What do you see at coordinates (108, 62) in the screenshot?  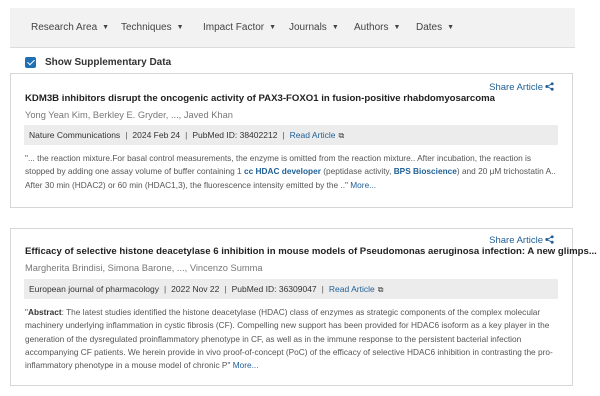 I see `supplementary-label: Show Supplementary Data` at bounding box center [108, 62].